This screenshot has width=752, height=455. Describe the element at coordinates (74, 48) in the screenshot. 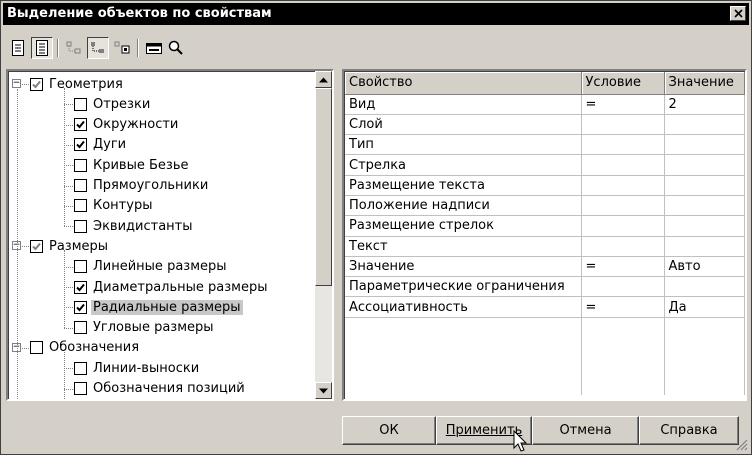

I see `tree-collapse-button` at that location.